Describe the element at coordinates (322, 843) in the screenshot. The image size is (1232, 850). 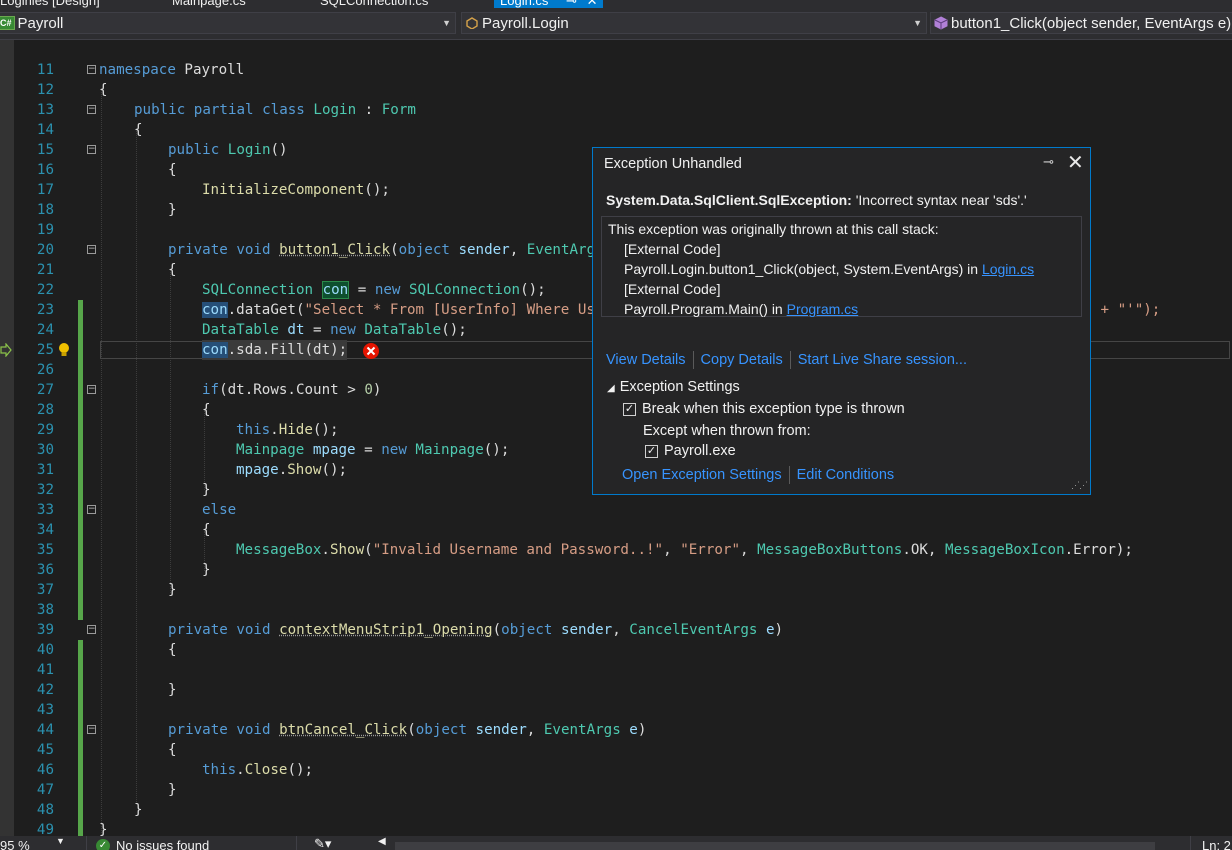
I see `brush-icon: ✎▾` at that location.